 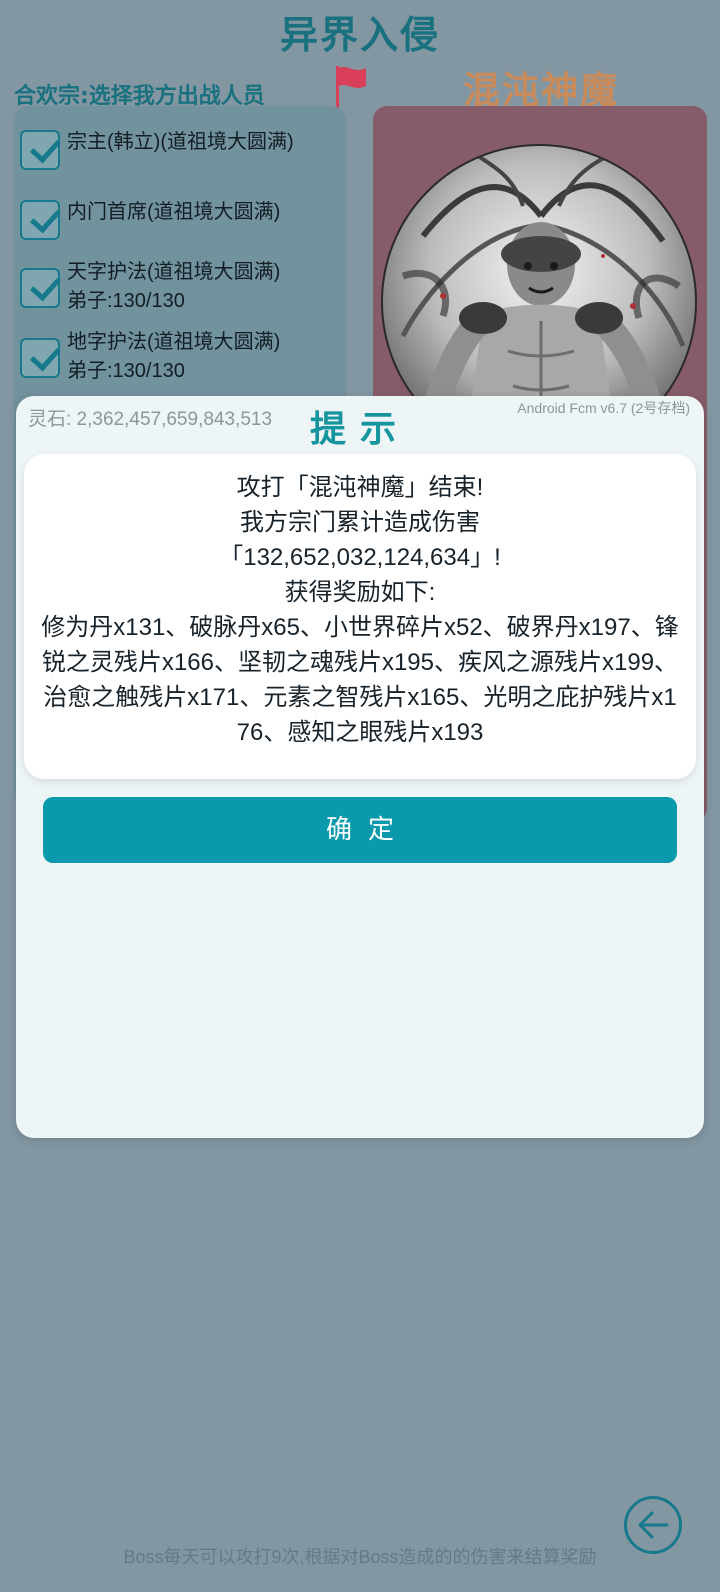 I want to click on member-label: 地字护法(道祖境大圆满), so click(x=174, y=342).